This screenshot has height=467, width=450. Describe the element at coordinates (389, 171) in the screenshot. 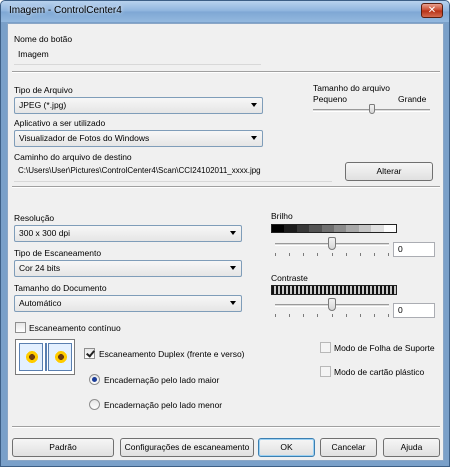

I see `change-path-button: Alterar` at that location.